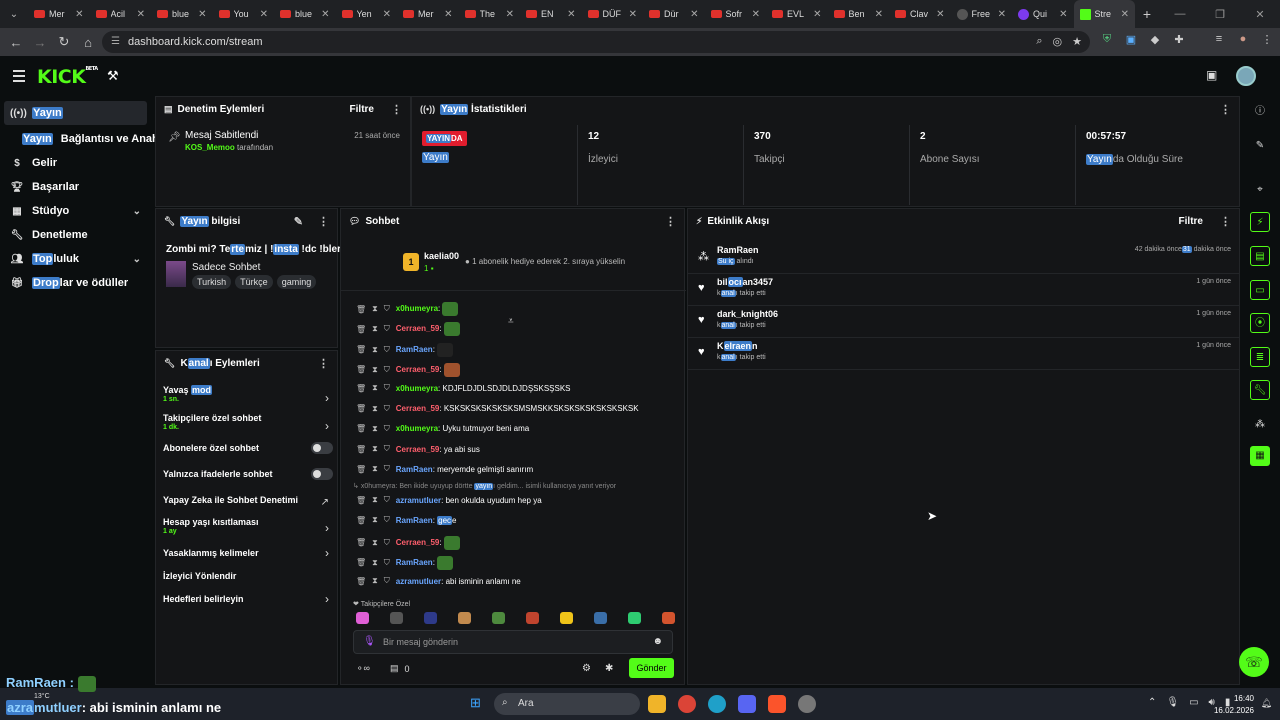  What do you see at coordinates (1179, 39) in the screenshot?
I see `puzzle-icon: ✚` at bounding box center [1179, 39].